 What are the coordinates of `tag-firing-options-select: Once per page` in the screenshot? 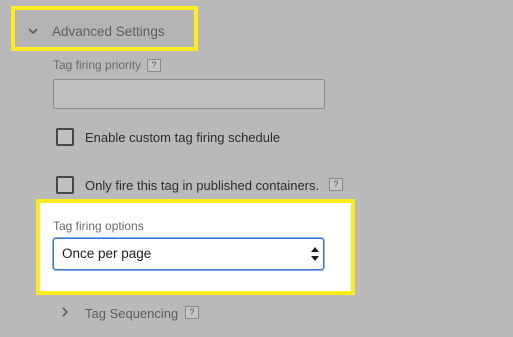 It's located at (188, 254).